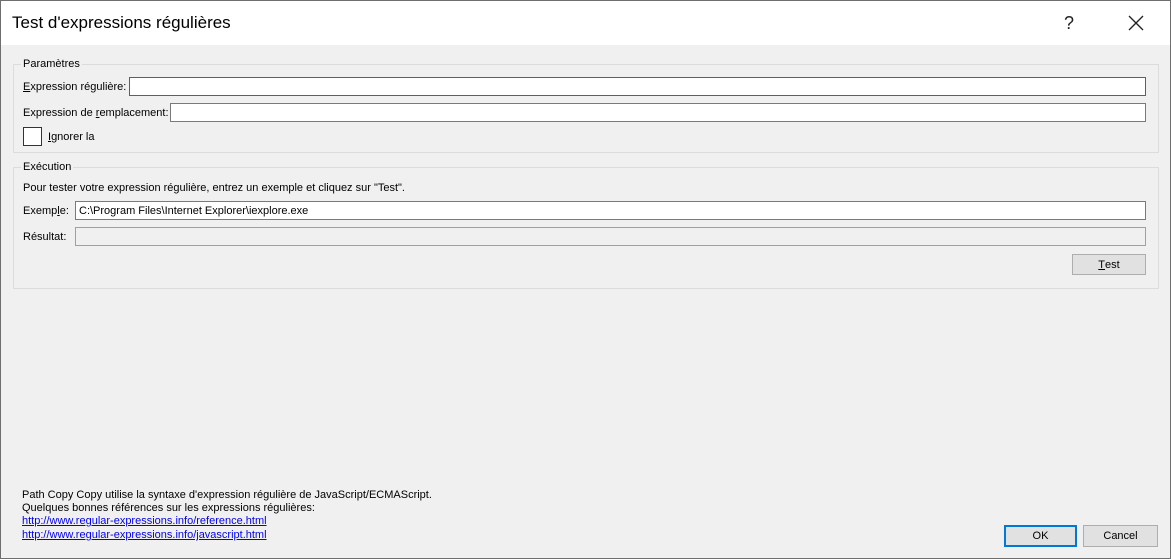 The image size is (1171, 559). I want to click on execution-group-label: Exécution, so click(47, 167).